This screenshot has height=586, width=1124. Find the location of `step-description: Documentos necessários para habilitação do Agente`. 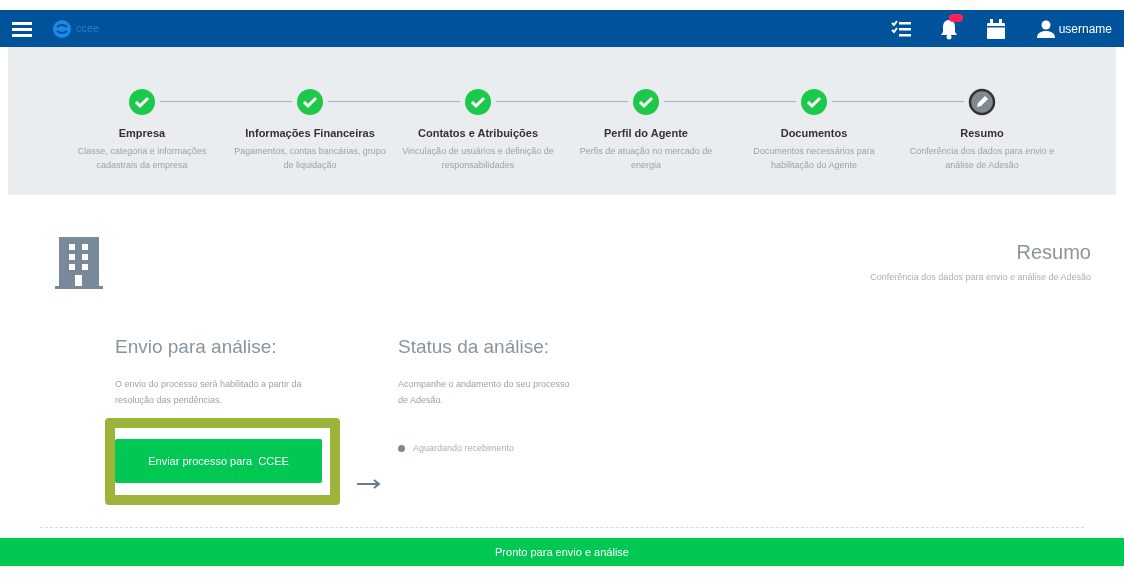

step-description: Documentos necessários para habilitação do Agente is located at coordinates (814, 158).